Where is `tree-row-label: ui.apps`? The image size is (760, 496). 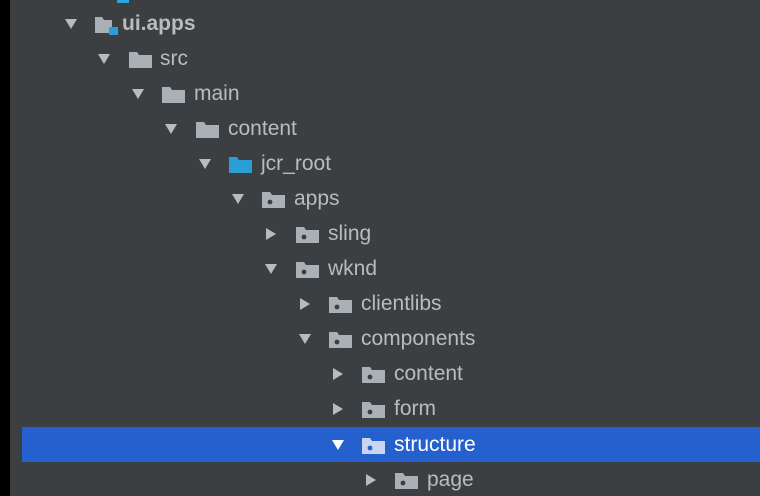
tree-row-label: ui.apps is located at coordinates (159, 23).